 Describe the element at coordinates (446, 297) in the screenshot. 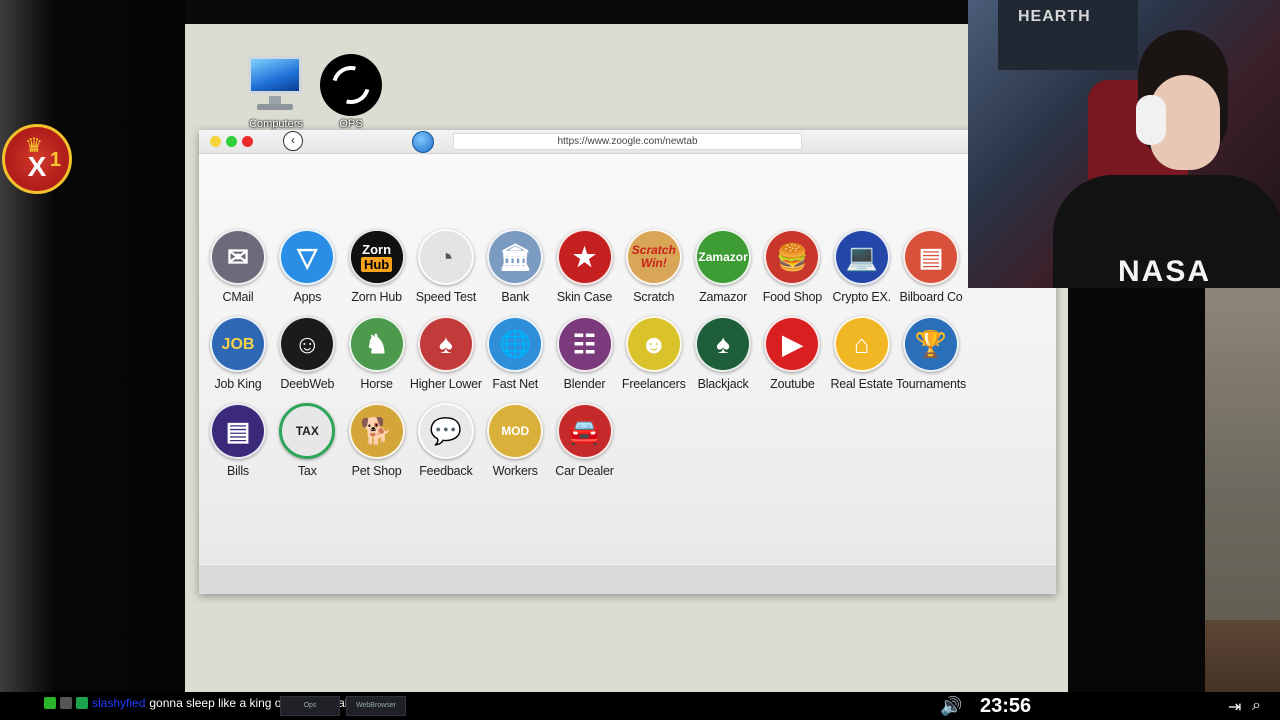

I see `app-label: Speed Test` at that location.